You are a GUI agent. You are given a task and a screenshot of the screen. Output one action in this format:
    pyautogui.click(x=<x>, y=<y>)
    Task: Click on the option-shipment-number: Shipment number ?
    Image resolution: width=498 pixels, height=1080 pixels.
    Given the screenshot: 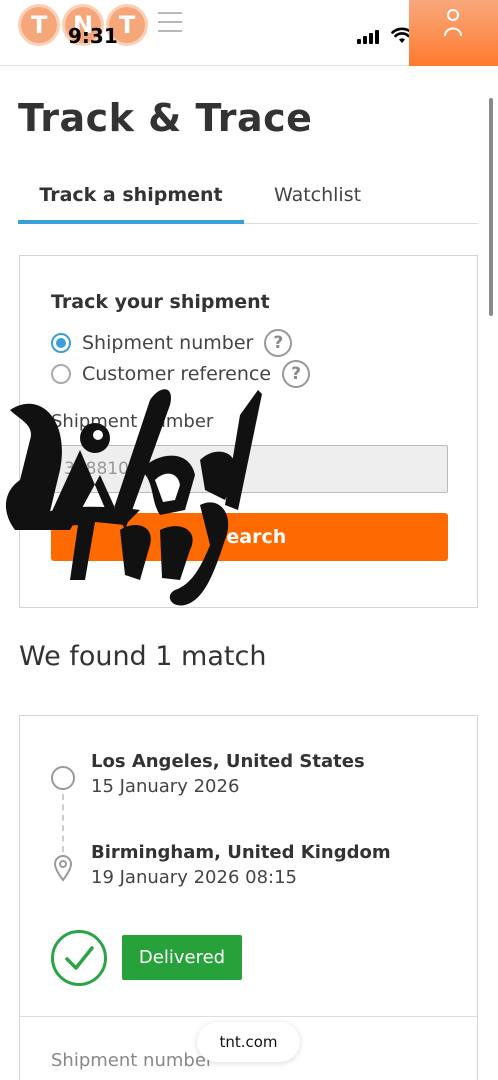 What is the action you would take?
    pyautogui.click(x=172, y=343)
    